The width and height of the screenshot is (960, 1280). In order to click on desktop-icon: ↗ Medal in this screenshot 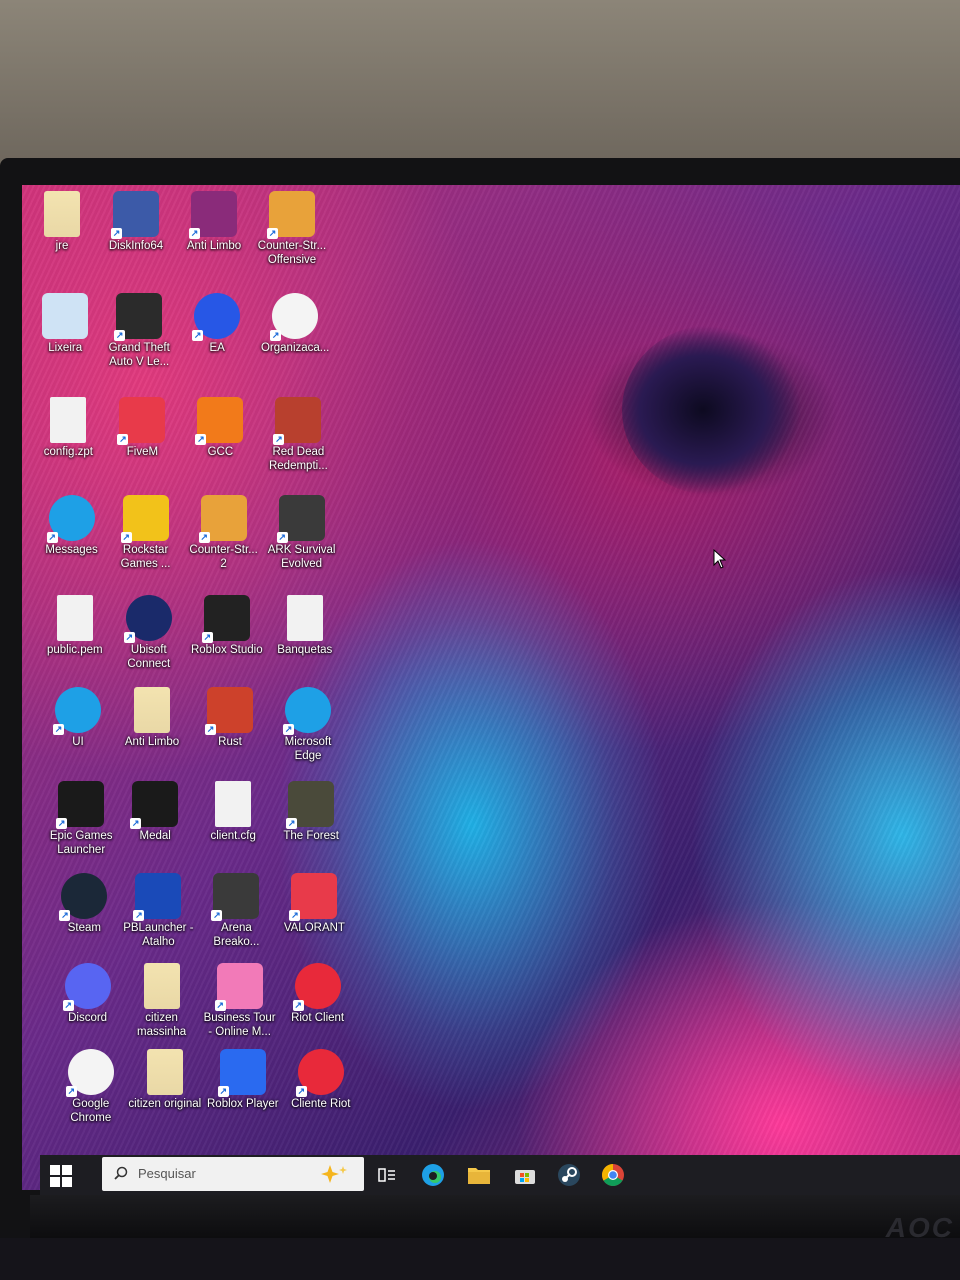, I will do `click(155, 812)`.